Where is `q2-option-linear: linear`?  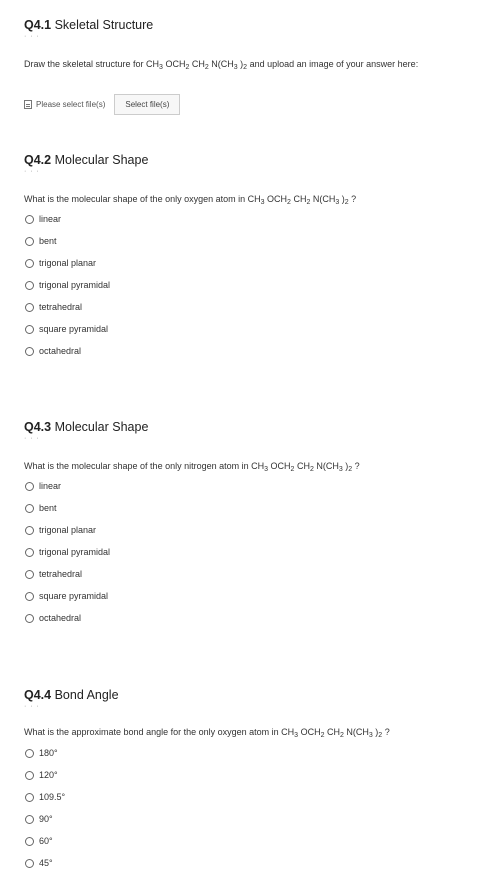 q2-option-linear: linear is located at coordinates (43, 219).